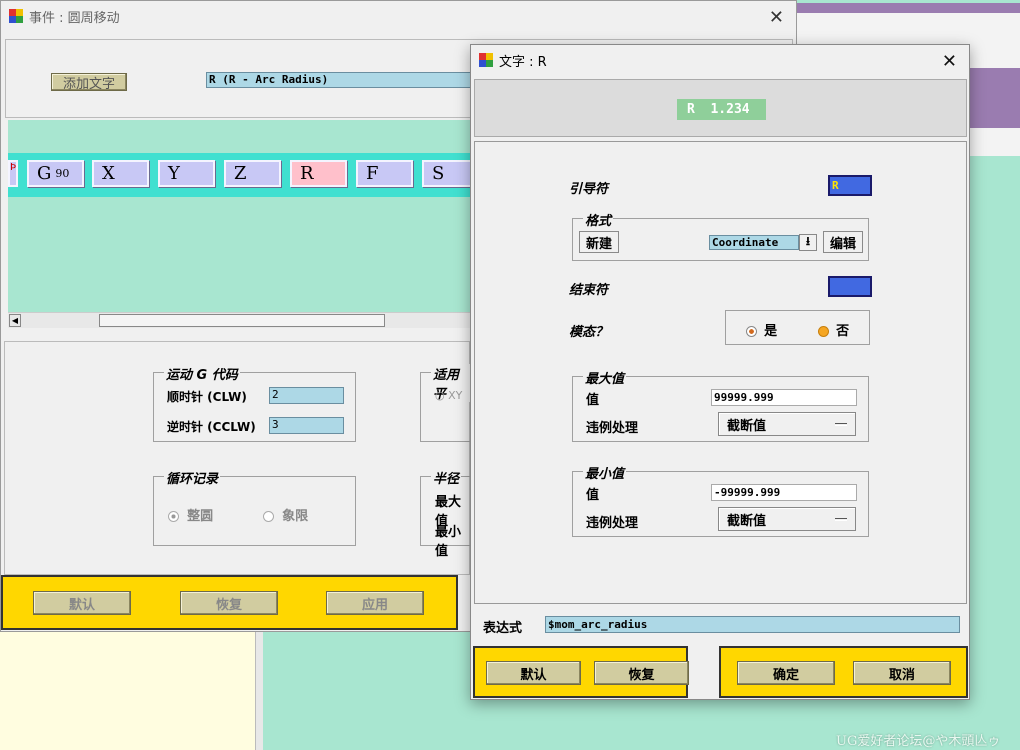 The width and height of the screenshot is (1020, 750). Describe the element at coordinates (599, 242) in the screenshot. I see `new-format-button: 新建` at that location.